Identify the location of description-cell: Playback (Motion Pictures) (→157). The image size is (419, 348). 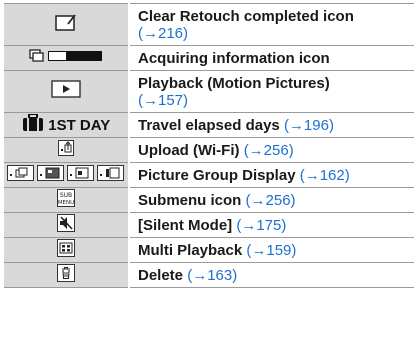
(271, 91).